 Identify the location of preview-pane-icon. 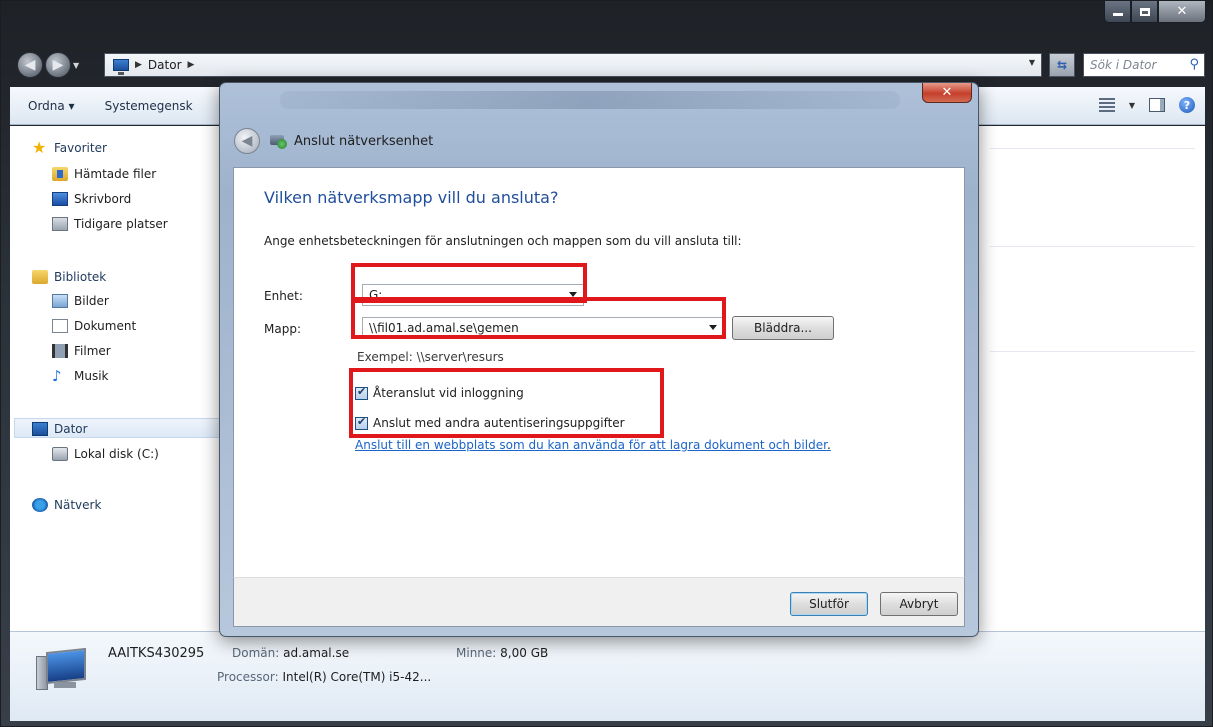
(1157, 105).